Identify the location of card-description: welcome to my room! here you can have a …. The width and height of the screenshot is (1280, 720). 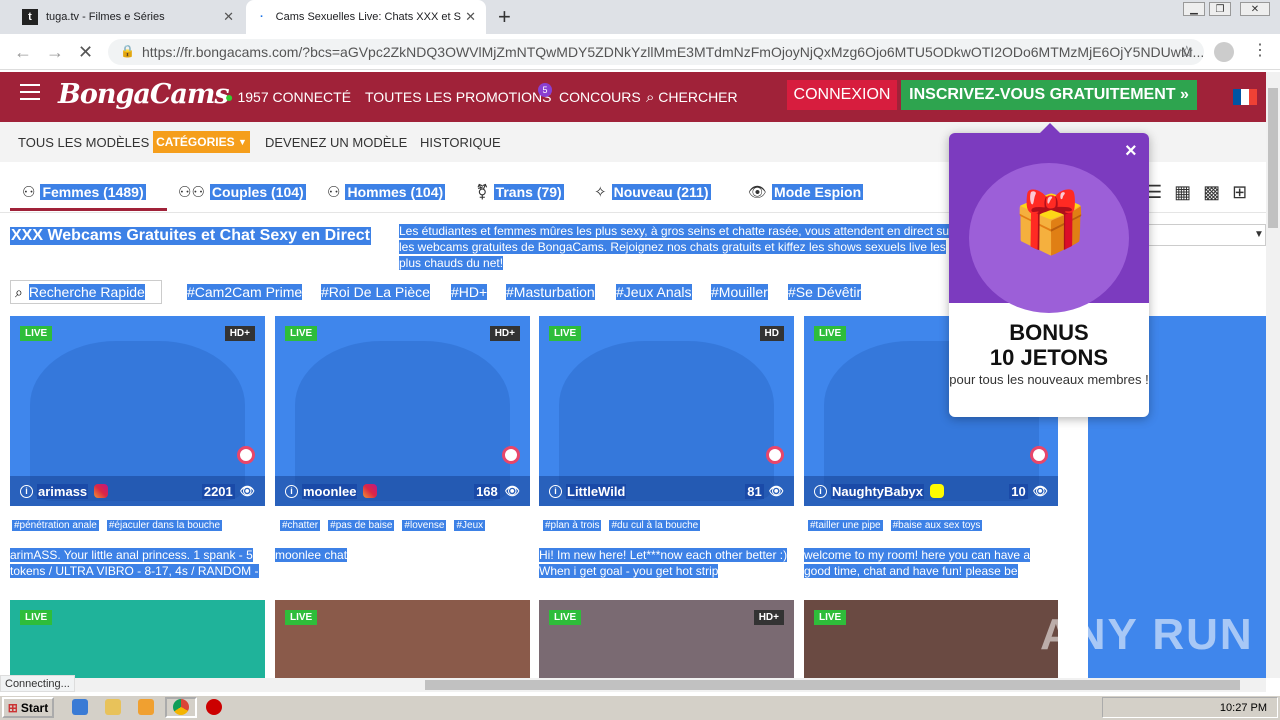
(931, 563).